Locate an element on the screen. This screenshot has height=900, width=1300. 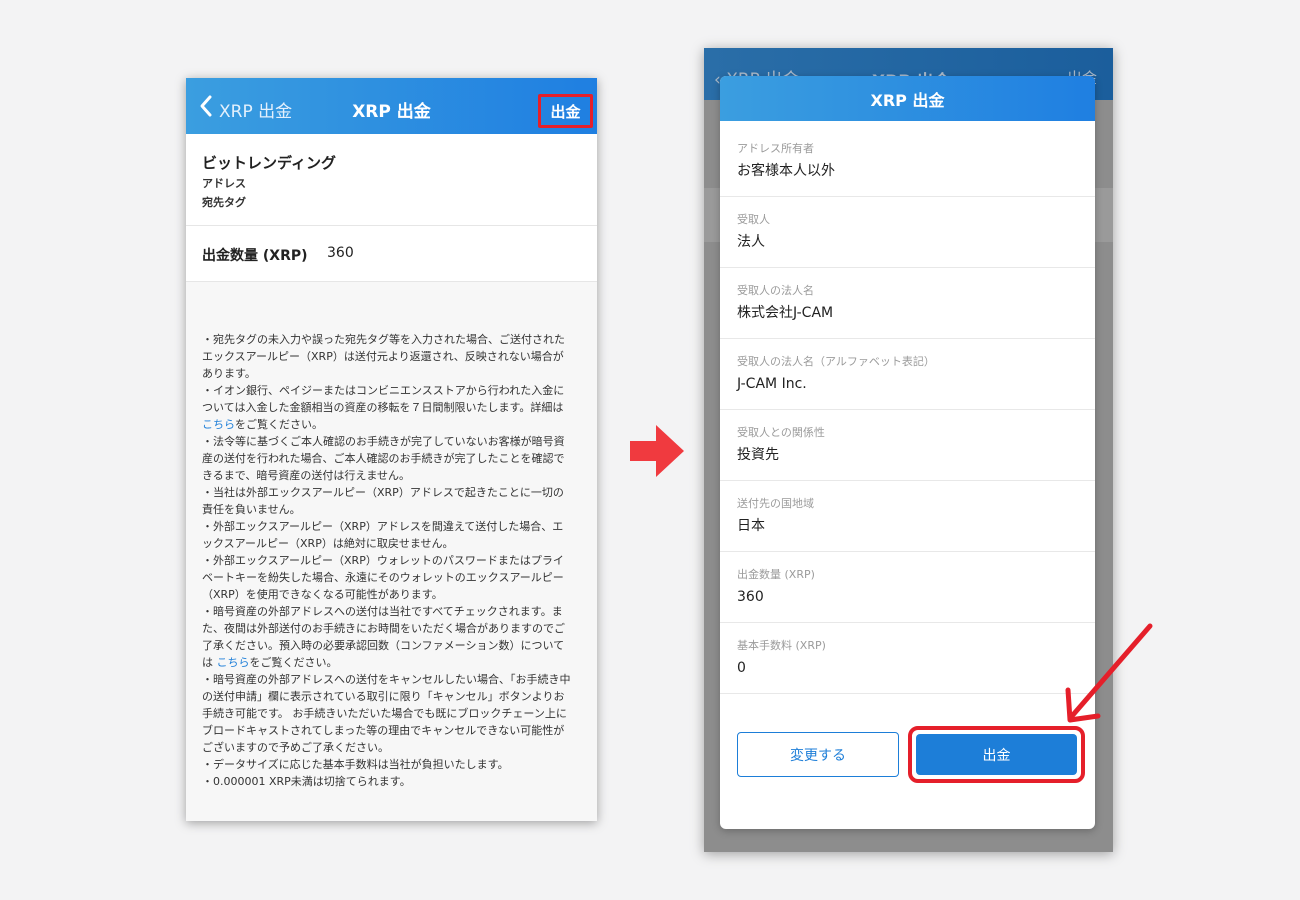
pointer-arrow-icon is located at coordinates (1109, 673).